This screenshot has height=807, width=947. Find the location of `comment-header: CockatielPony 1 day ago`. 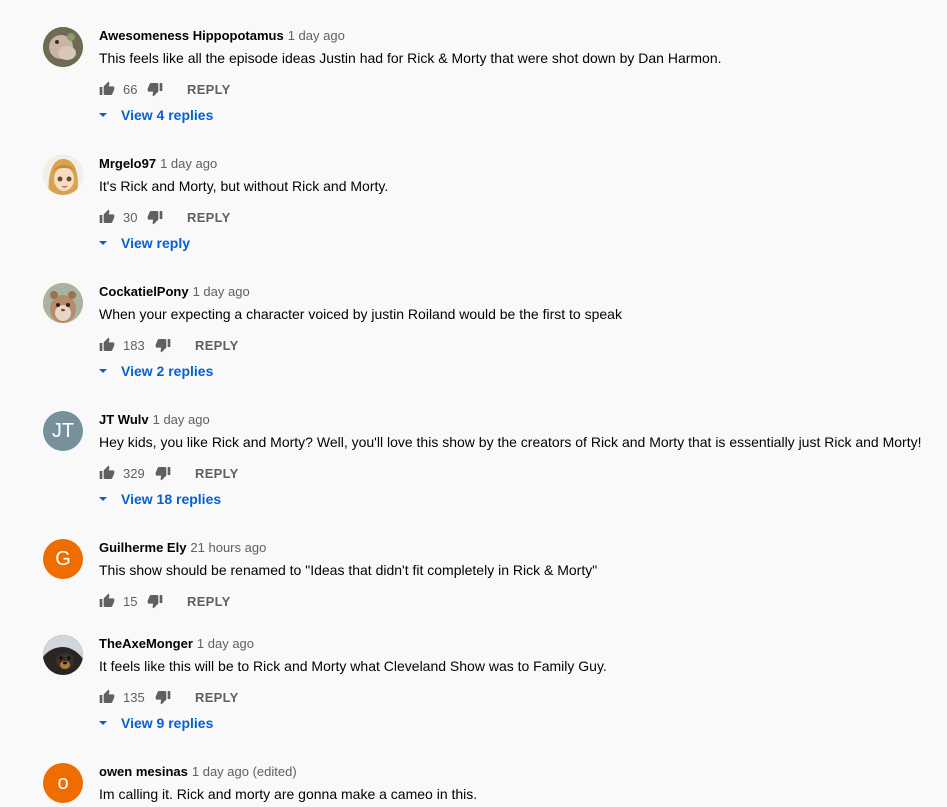

comment-header: CockatielPony 1 day ago is located at coordinates (174, 292).